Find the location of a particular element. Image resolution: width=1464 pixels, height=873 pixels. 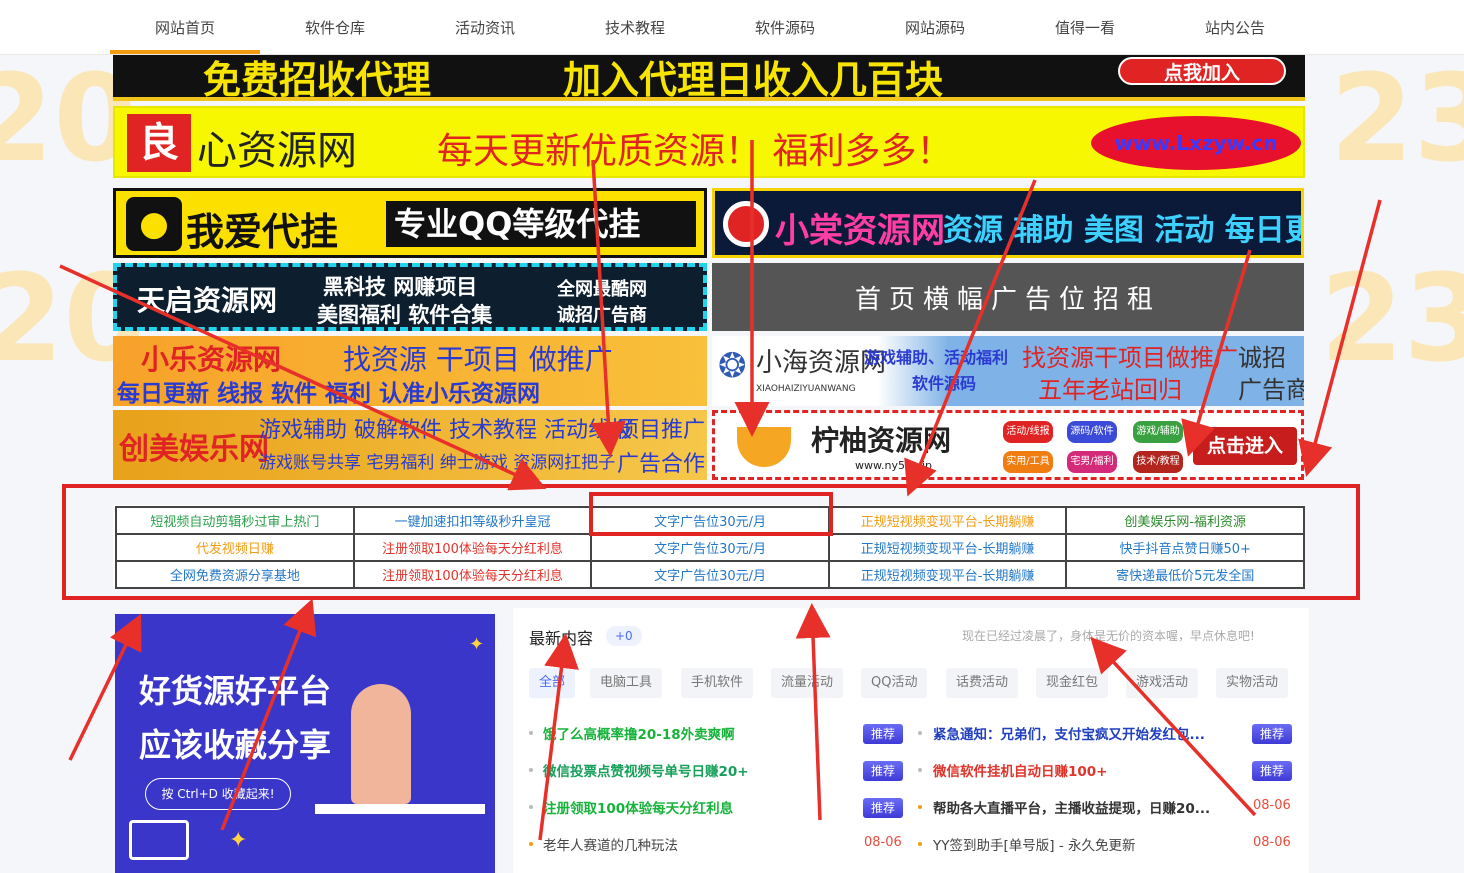

nav-announcement: 站内公告 is located at coordinates (1235, 27).